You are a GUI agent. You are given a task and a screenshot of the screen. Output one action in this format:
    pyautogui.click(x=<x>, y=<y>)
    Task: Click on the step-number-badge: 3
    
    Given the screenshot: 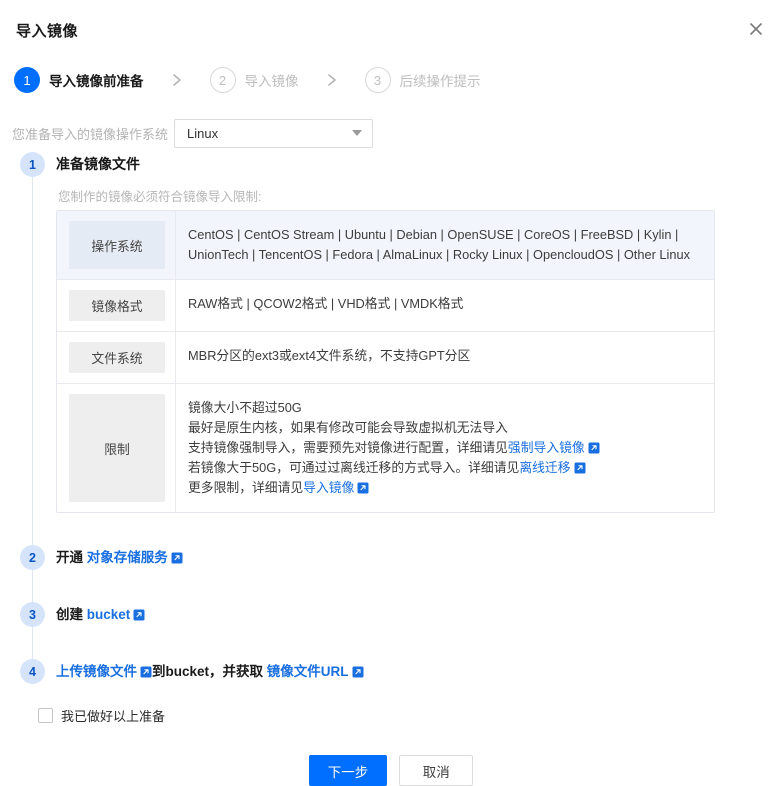 What is the action you would take?
    pyautogui.click(x=377, y=80)
    